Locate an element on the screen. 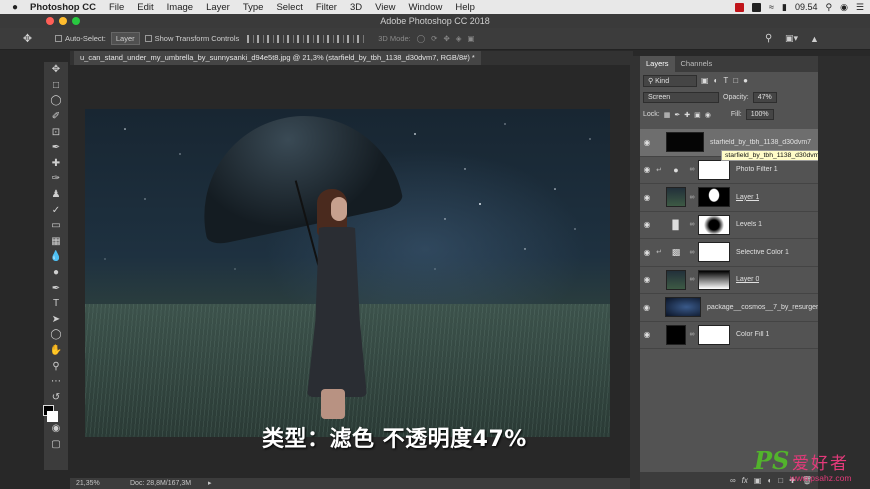 The height and width of the screenshot is (489, 870). auto-select-dropdown: Layer is located at coordinates (125, 38).